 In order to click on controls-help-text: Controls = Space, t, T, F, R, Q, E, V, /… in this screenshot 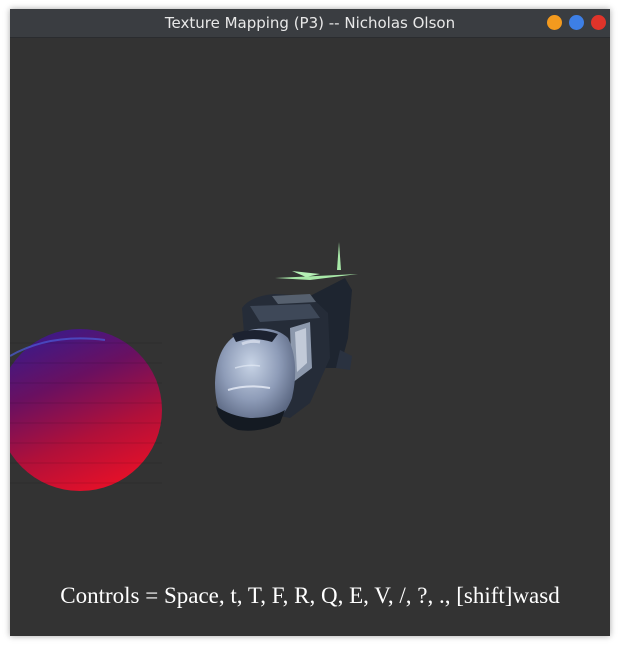, I will do `click(310, 595)`.